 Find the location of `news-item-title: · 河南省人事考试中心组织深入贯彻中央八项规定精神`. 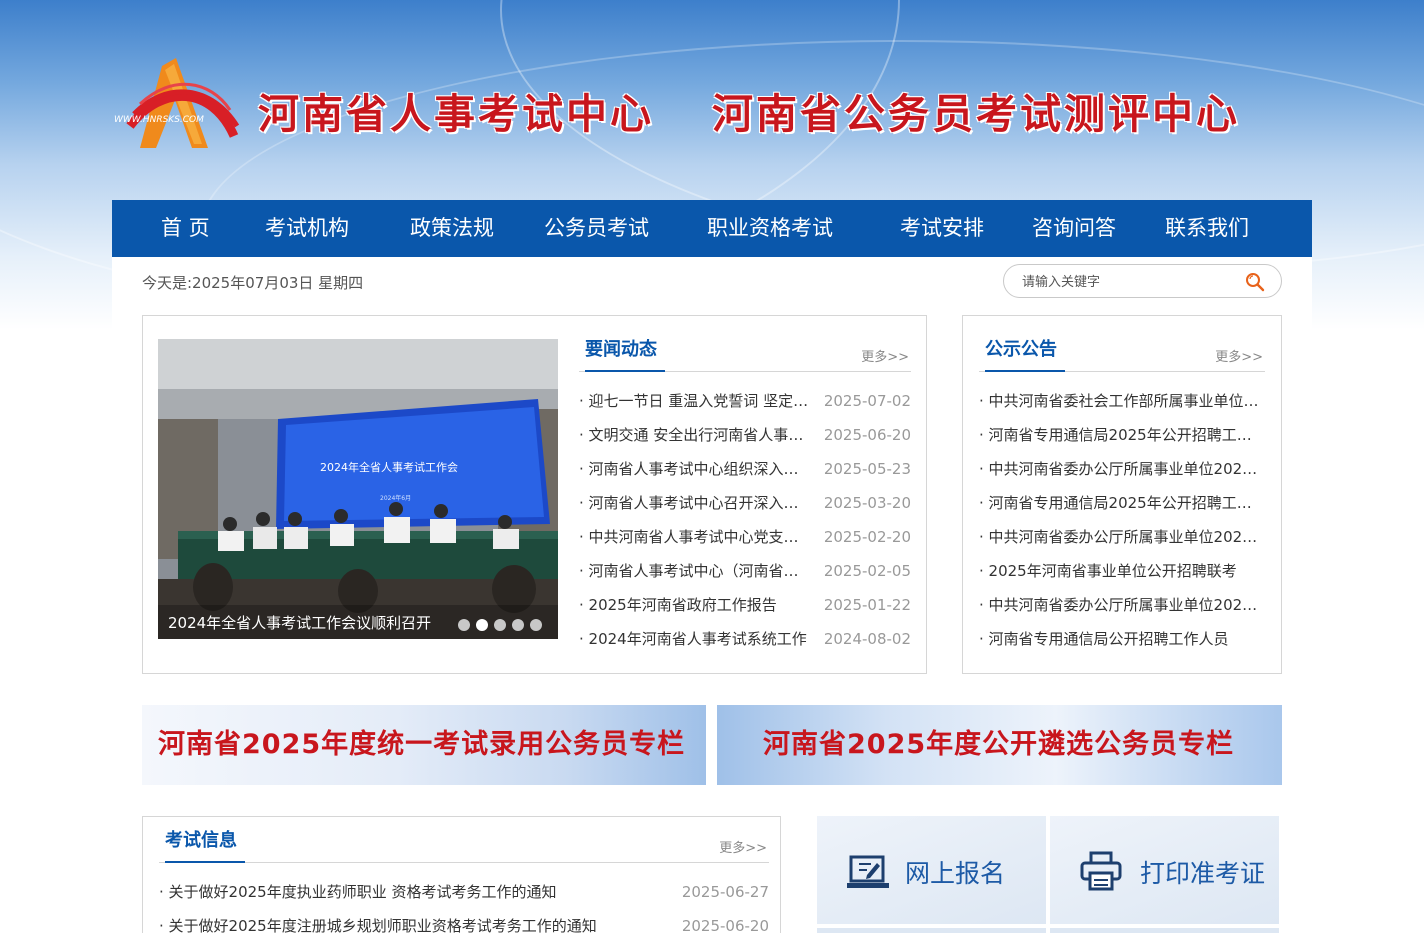

news-item-title: · 河南省人事考试中心组织深入贯彻中央八项规定精神 is located at coordinates (695, 469).